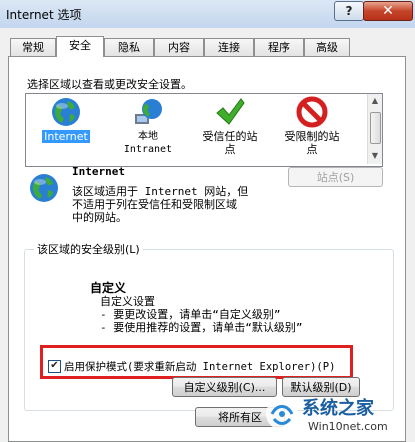  What do you see at coordinates (338, 408) in the screenshot?
I see `watermark-brand: 系统之家` at bounding box center [338, 408].